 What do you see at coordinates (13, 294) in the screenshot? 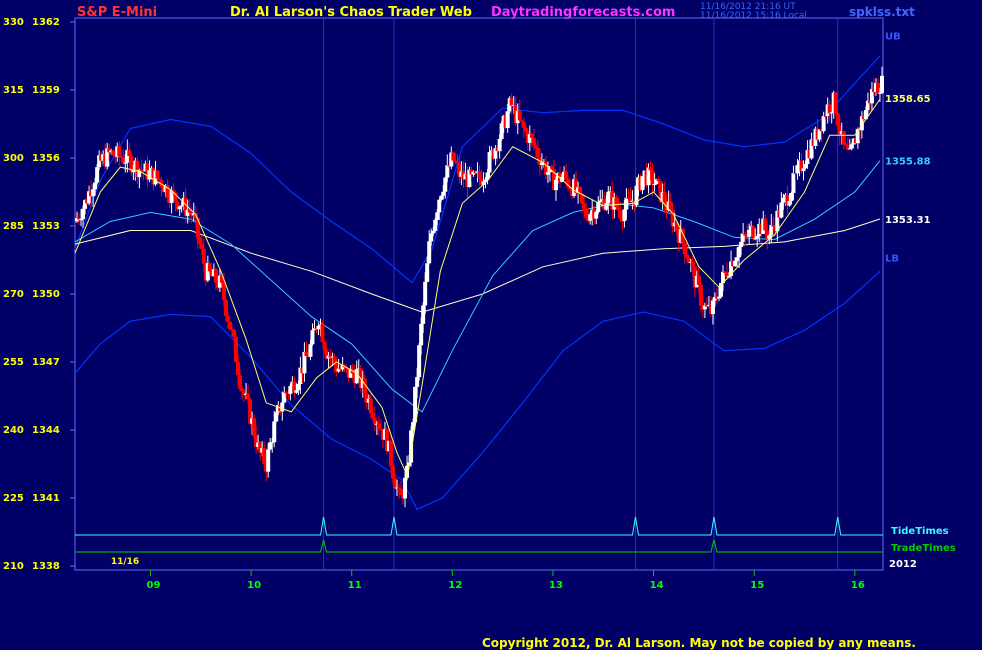
I see `y-tick-label-left: 270` at bounding box center [13, 294].